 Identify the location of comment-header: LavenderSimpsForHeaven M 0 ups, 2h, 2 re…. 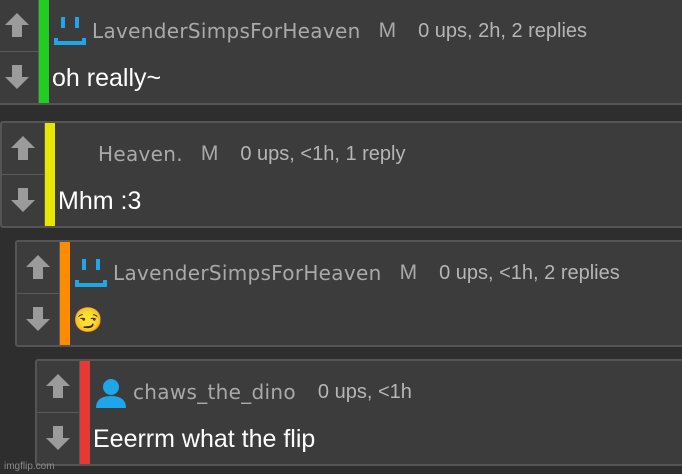
(319, 31).